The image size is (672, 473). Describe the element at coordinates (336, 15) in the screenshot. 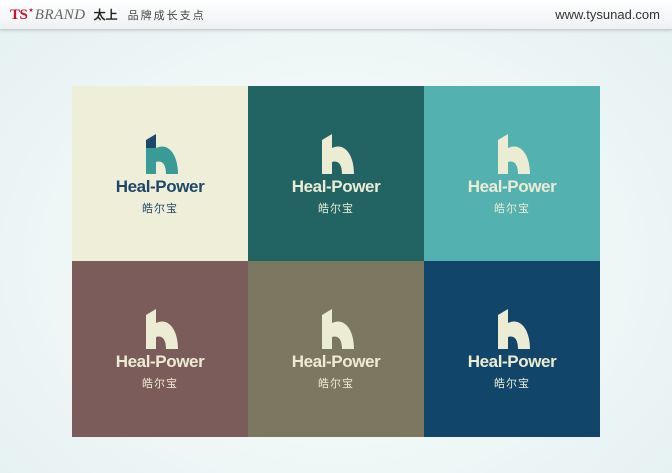

I see `header-bar: TS ★ BRAND 太上 品牌成长支点 www.tysunad.com` at that location.